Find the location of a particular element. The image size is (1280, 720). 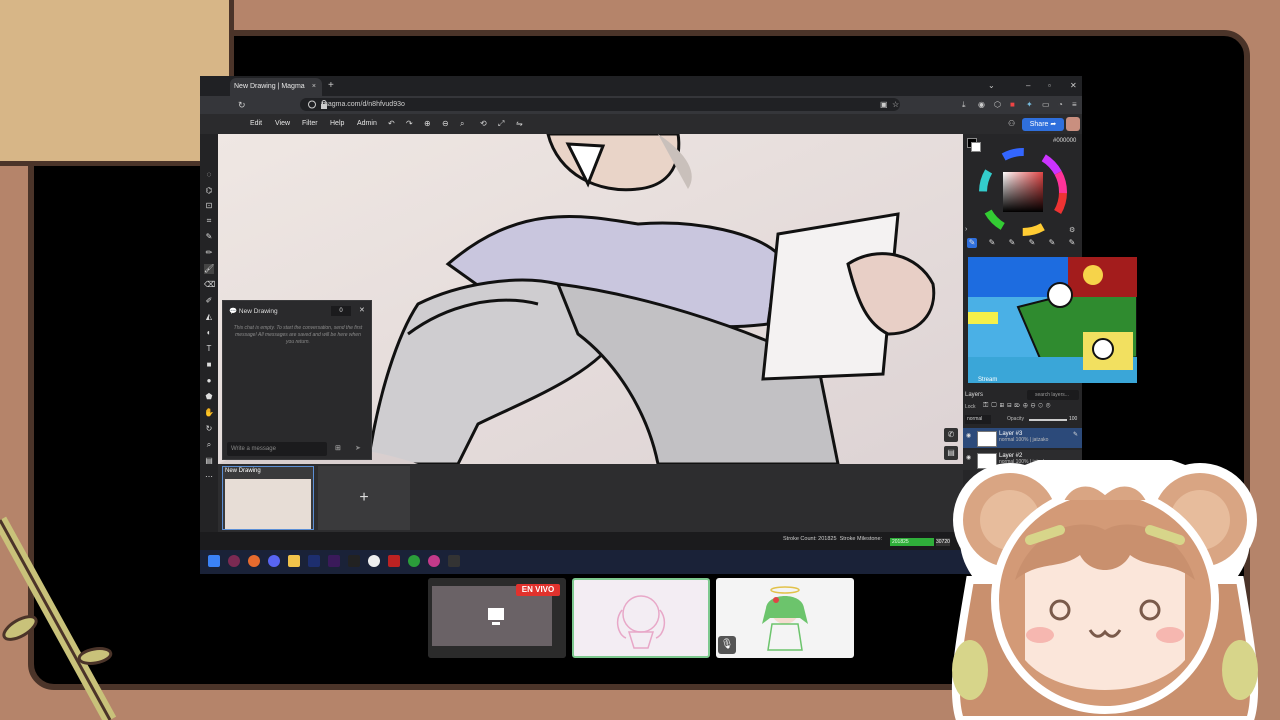

color-settings-icon: ⚙ is located at coordinates (1072, 230).